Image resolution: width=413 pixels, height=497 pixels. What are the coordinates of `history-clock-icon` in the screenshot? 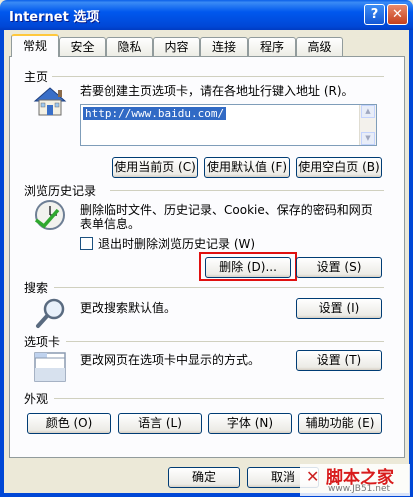 It's located at (49, 215).